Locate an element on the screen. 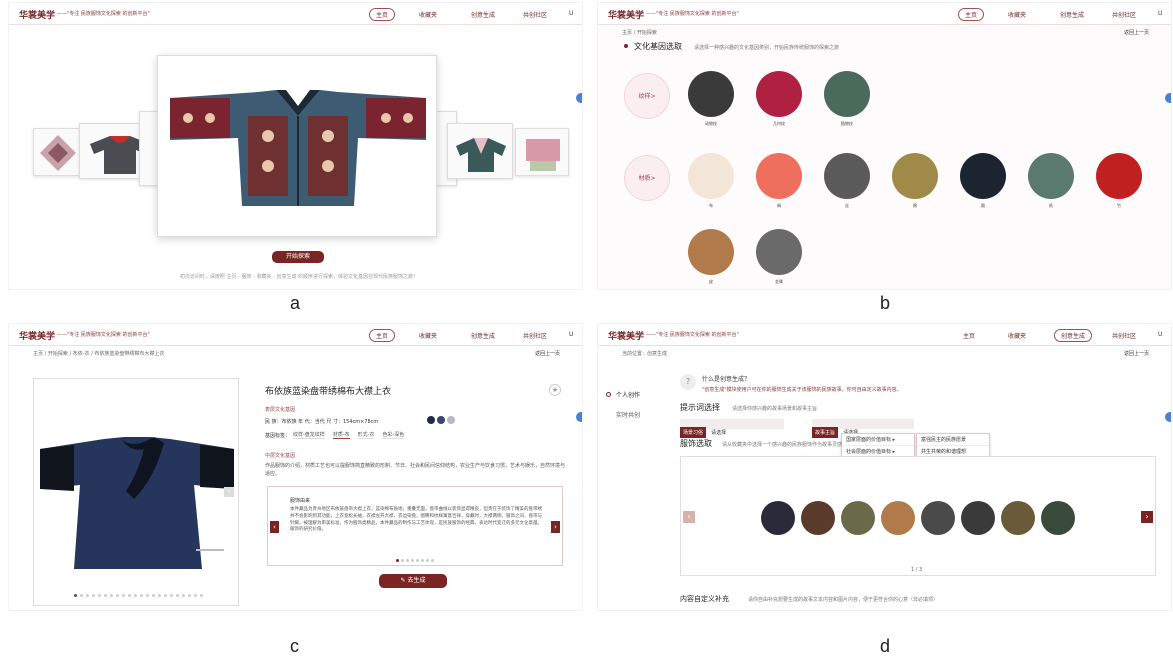 The image size is (1173, 661). generate-button: ✎ 去生成 is located at coordinates (413, 581).